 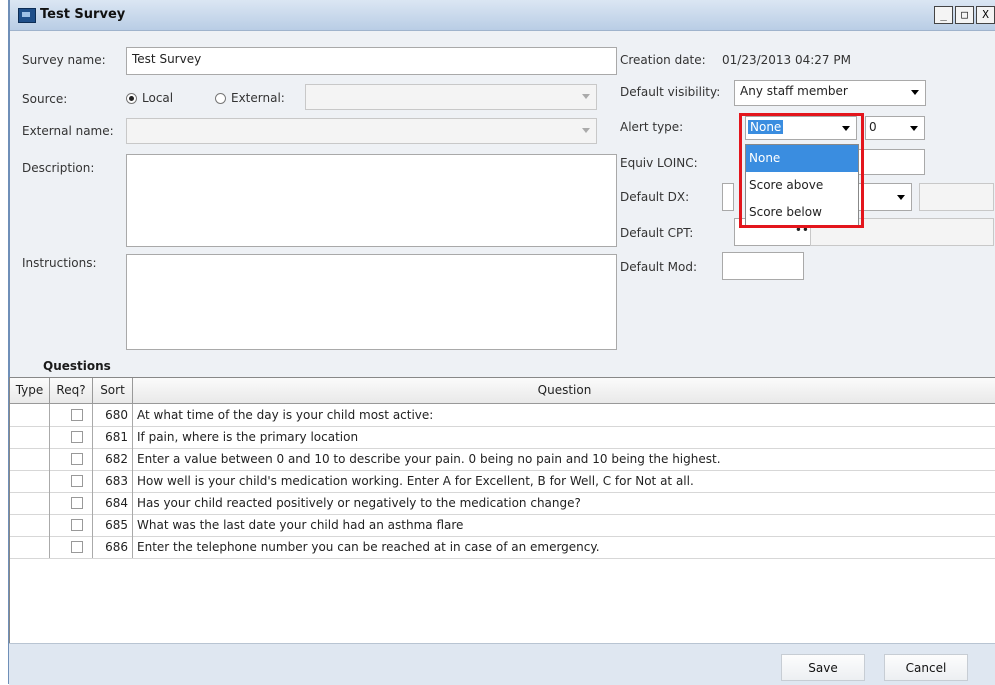 I want to click on instructions-textarea, so click(x=371, y=302).